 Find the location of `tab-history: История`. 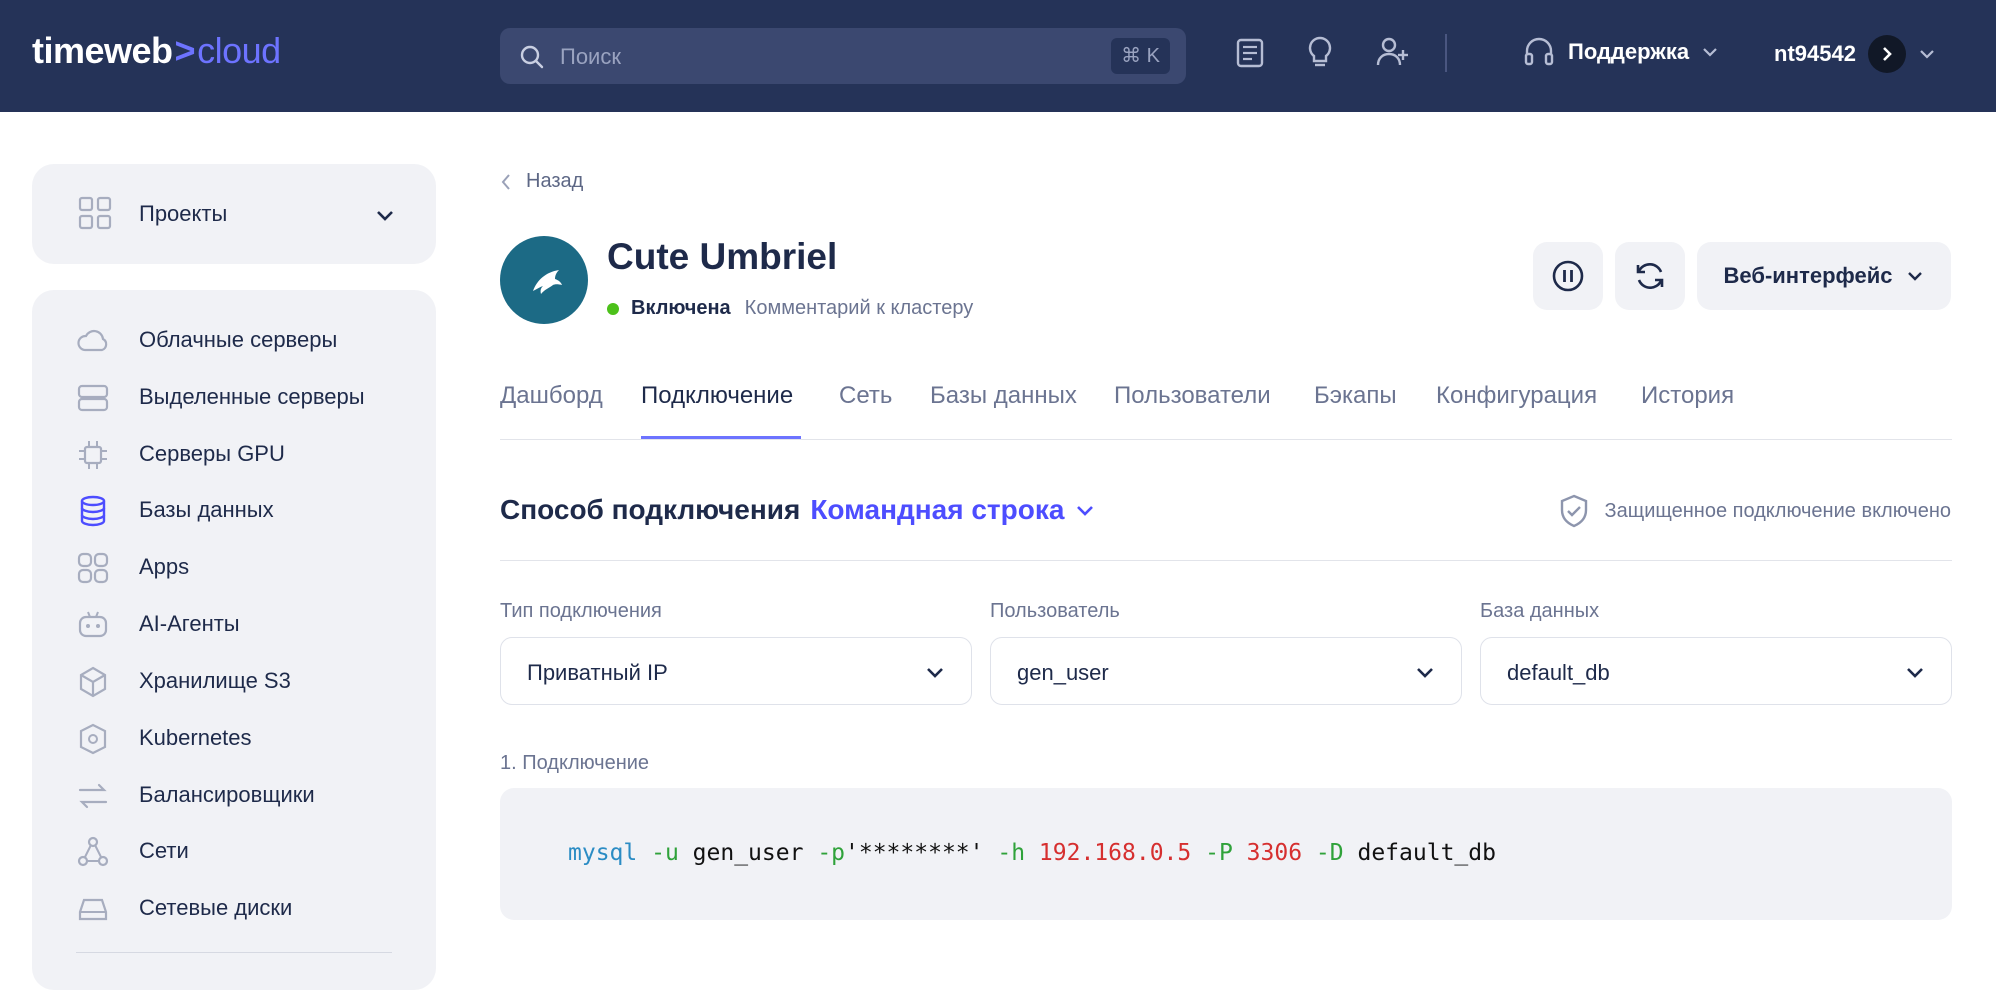

tab-history: История is located at coordinates (1687, 396).